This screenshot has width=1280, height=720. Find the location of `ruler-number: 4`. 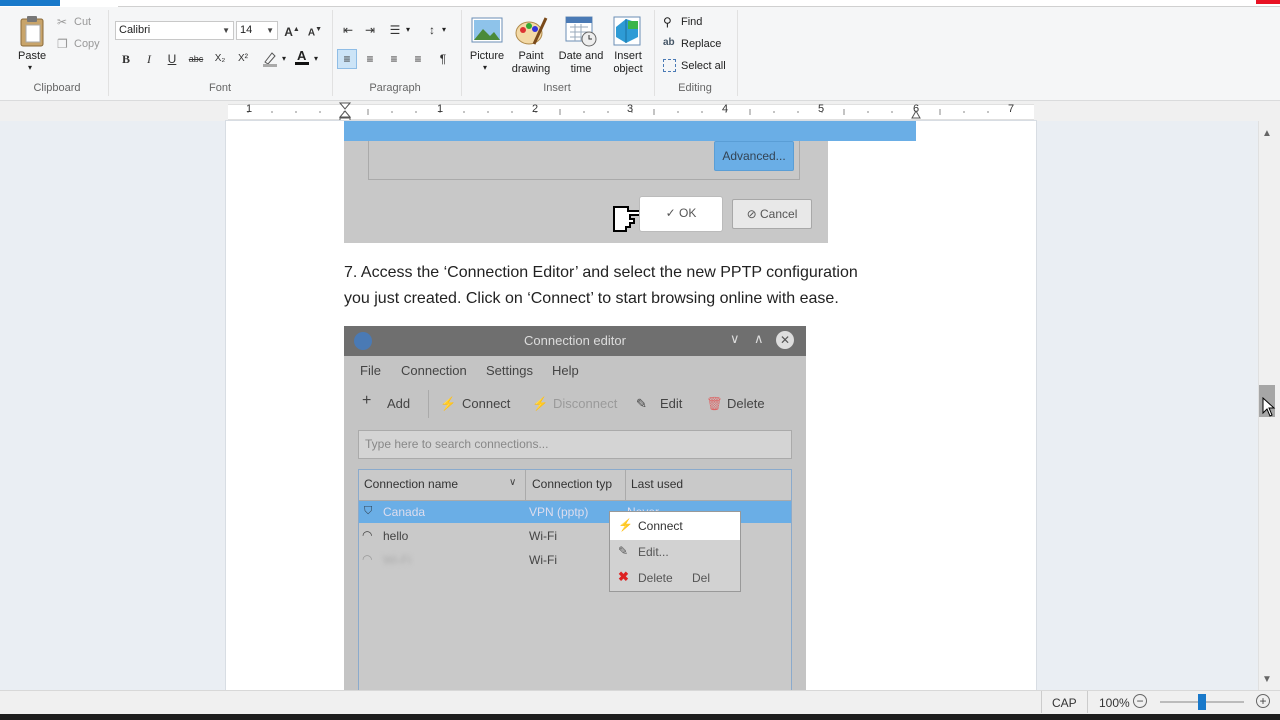

ruler-number: 4 is located at coordinates (725, 109).